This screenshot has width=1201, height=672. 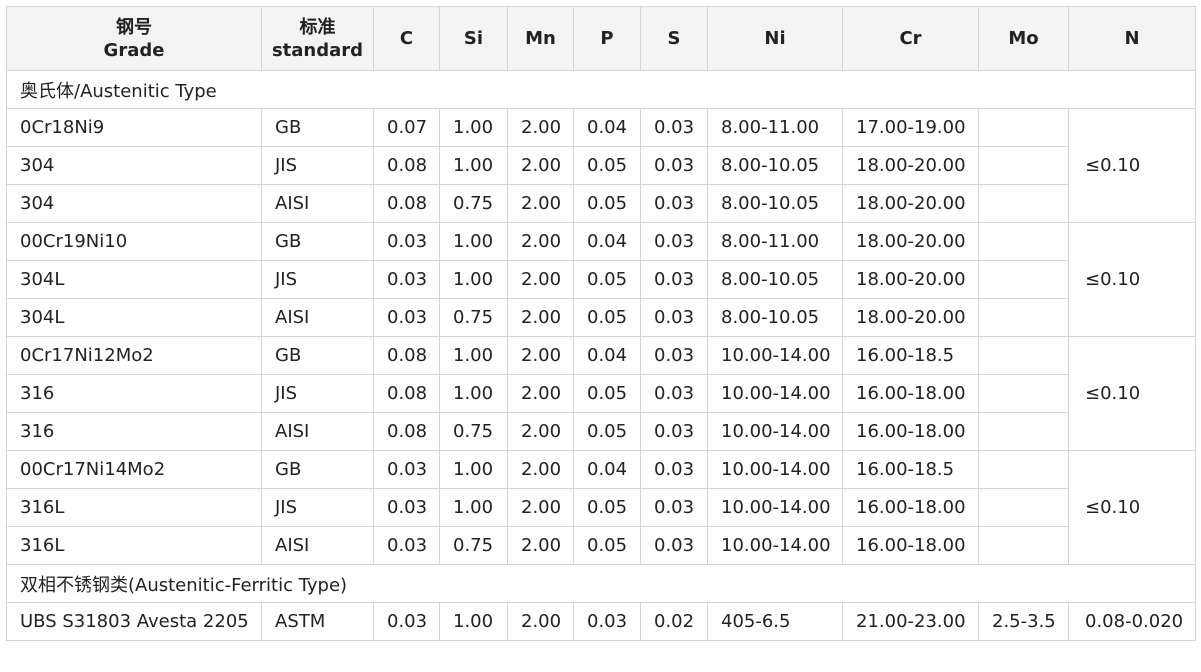 I want to click on cell-mo: 2.5-3.5, so click(x=1023, y=621).